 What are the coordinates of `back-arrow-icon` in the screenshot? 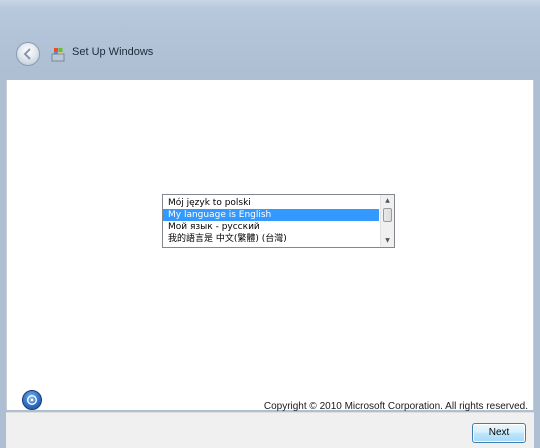 It's located at (28, 54).